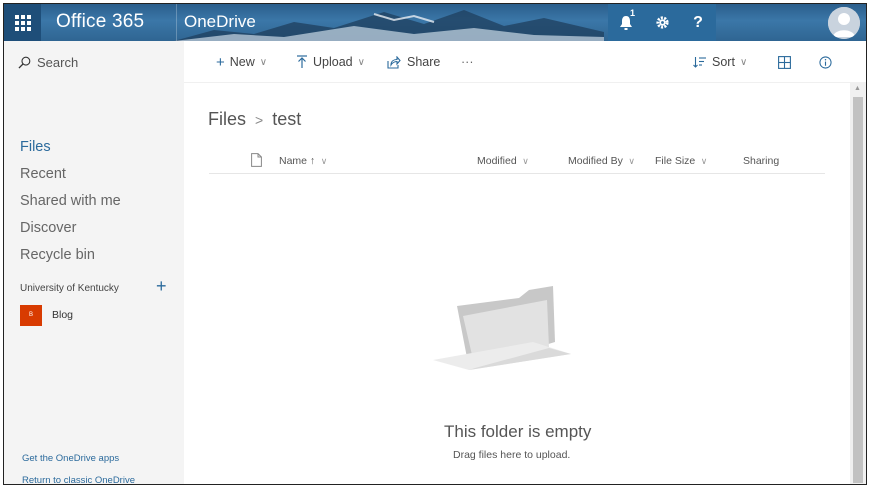  What do you see at coordinates (497, 161) in the screenshot?
I see `modified-column-label: Modified` at bounding box center [497, 161].